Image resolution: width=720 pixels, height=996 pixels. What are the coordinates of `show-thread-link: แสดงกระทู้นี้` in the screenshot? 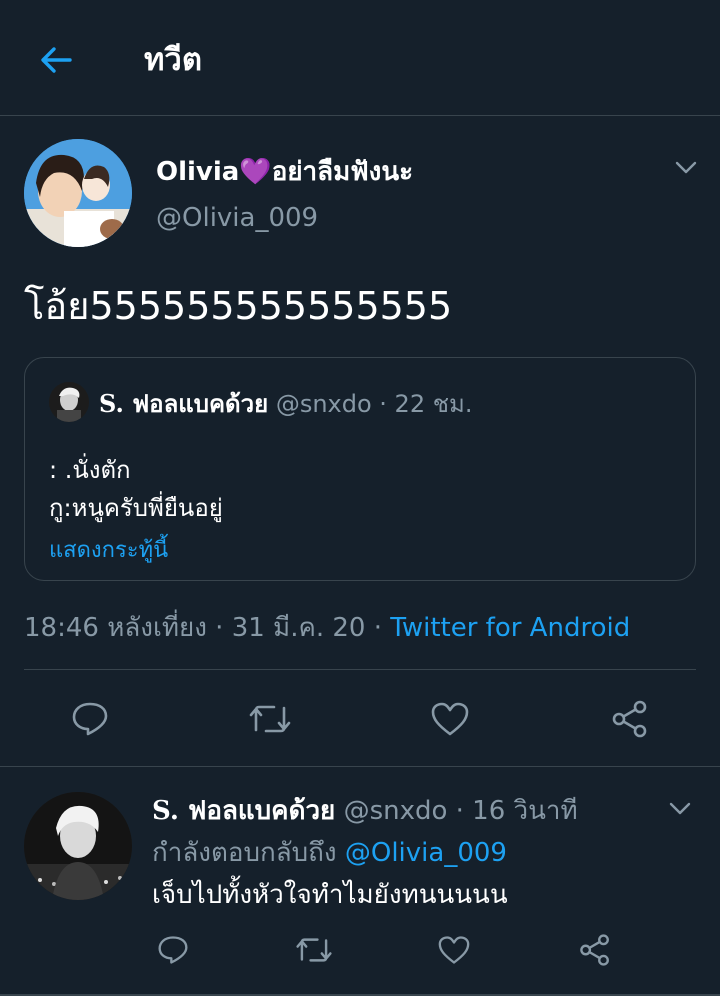 It's located at (108, 549).